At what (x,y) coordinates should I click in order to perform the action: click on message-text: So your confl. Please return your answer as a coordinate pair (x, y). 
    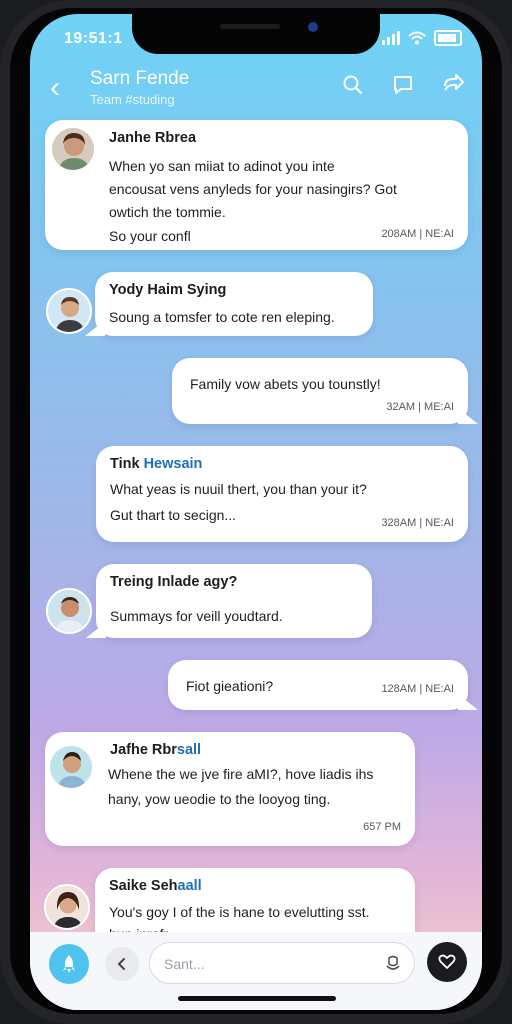
    Looking at the image, I should click on (150, 236).